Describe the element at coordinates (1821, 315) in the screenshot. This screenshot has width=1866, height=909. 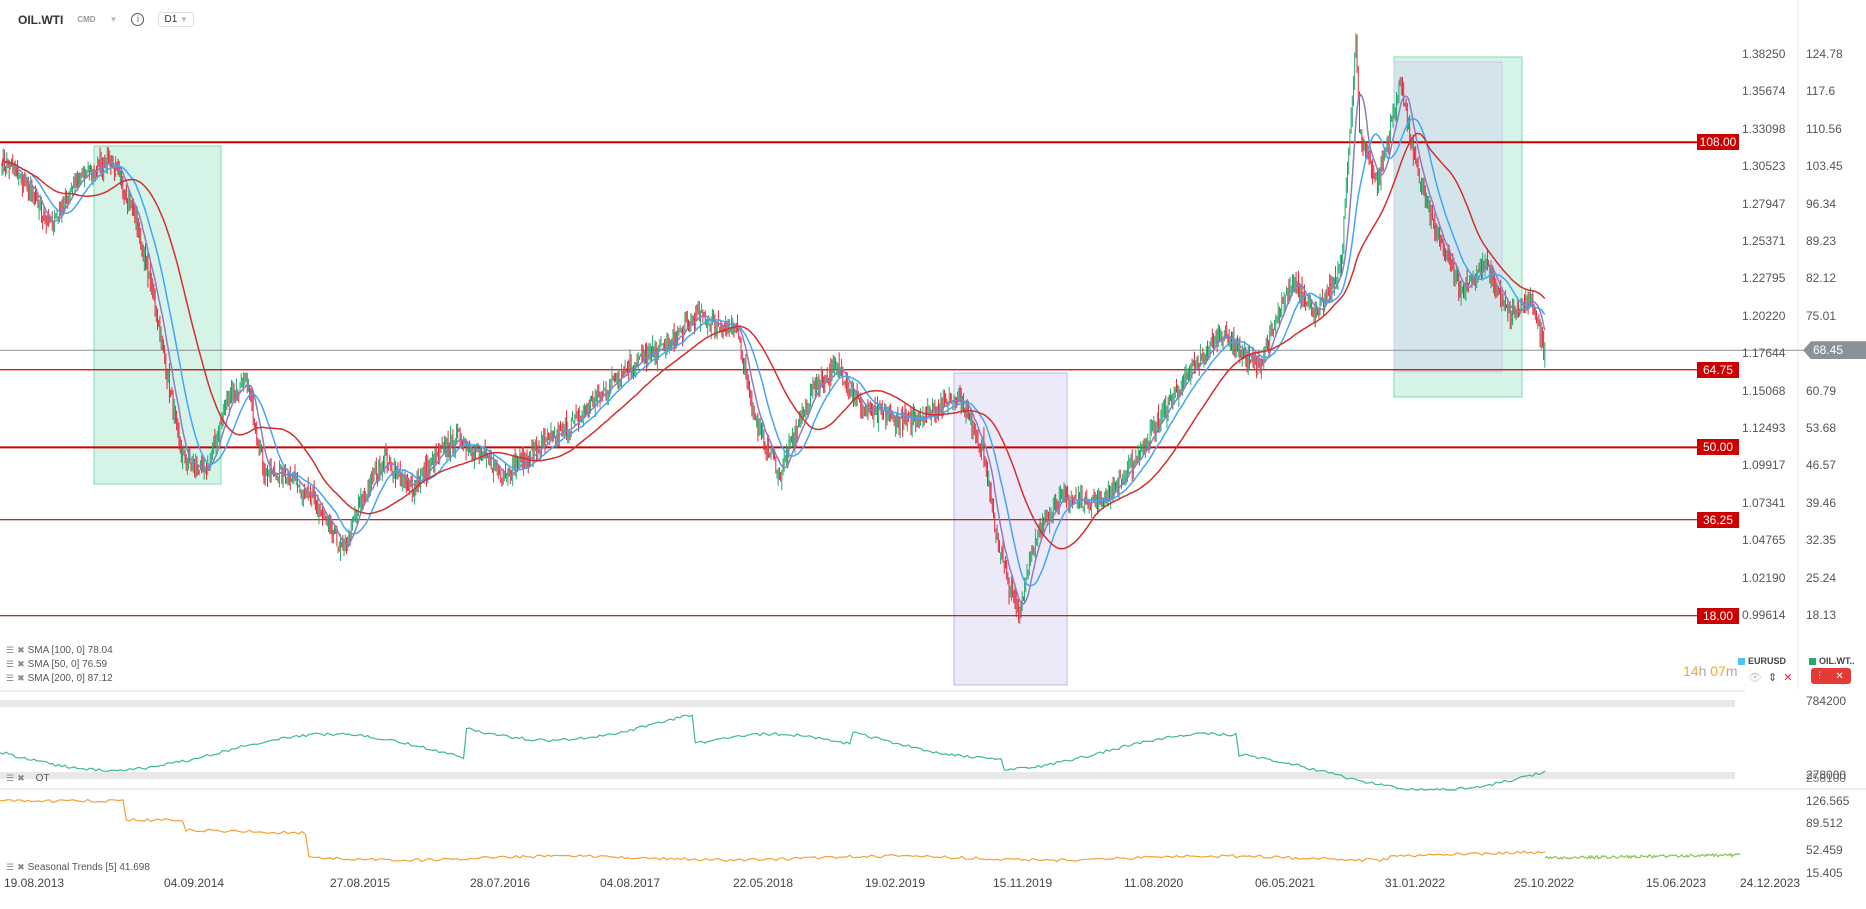
I see `price-axis-label: 75.01` at that location.